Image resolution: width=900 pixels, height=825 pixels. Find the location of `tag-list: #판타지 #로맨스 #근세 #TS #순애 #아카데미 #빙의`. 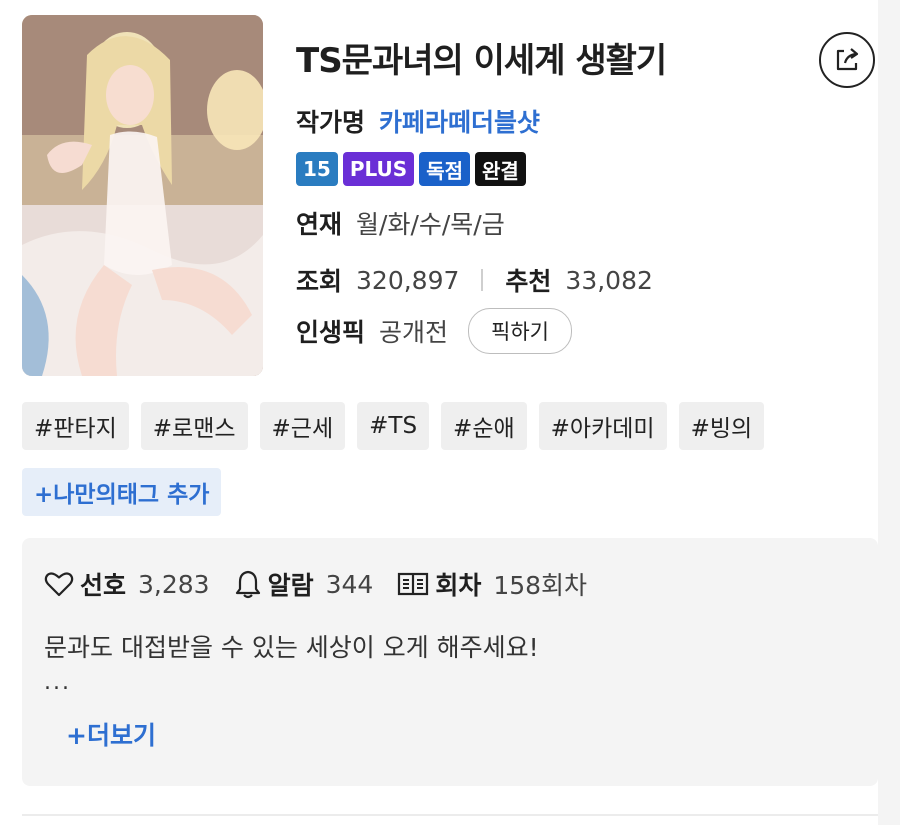

tag-list: #판타지 #로맨스 #근세 #TS #순애 #아카데미 #빙의 is located at coordinates (393, 426).